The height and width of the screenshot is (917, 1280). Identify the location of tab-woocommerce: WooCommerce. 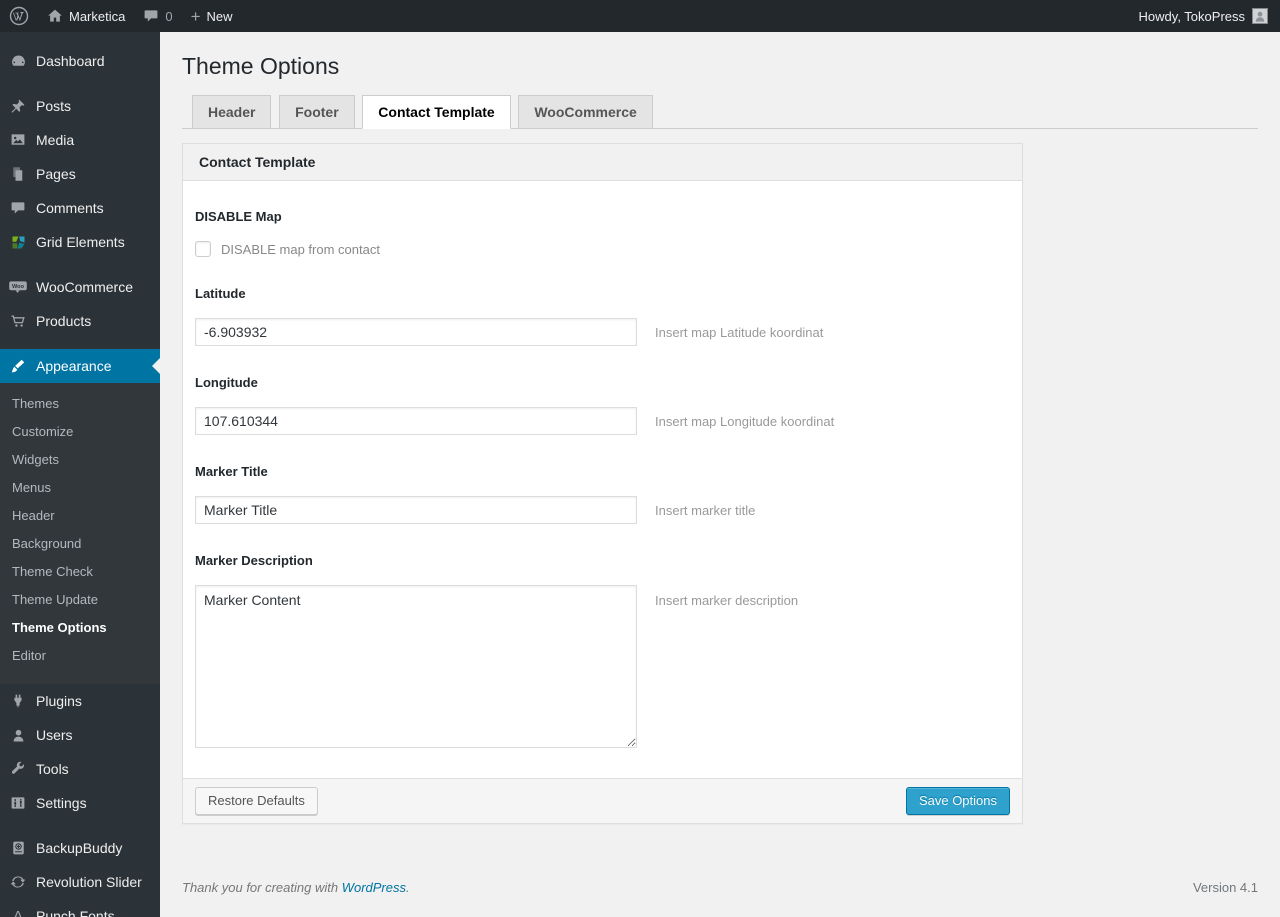
(585, 112).